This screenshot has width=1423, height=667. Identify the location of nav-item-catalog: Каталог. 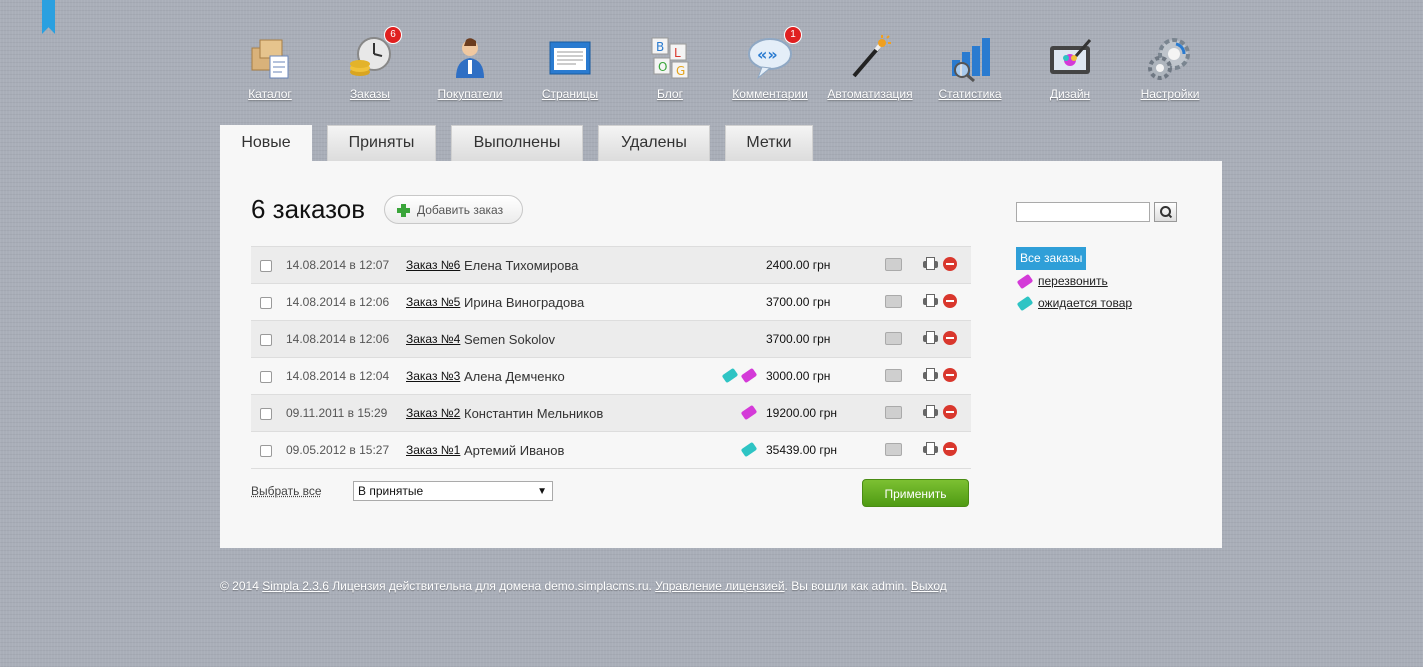
(270, 65).